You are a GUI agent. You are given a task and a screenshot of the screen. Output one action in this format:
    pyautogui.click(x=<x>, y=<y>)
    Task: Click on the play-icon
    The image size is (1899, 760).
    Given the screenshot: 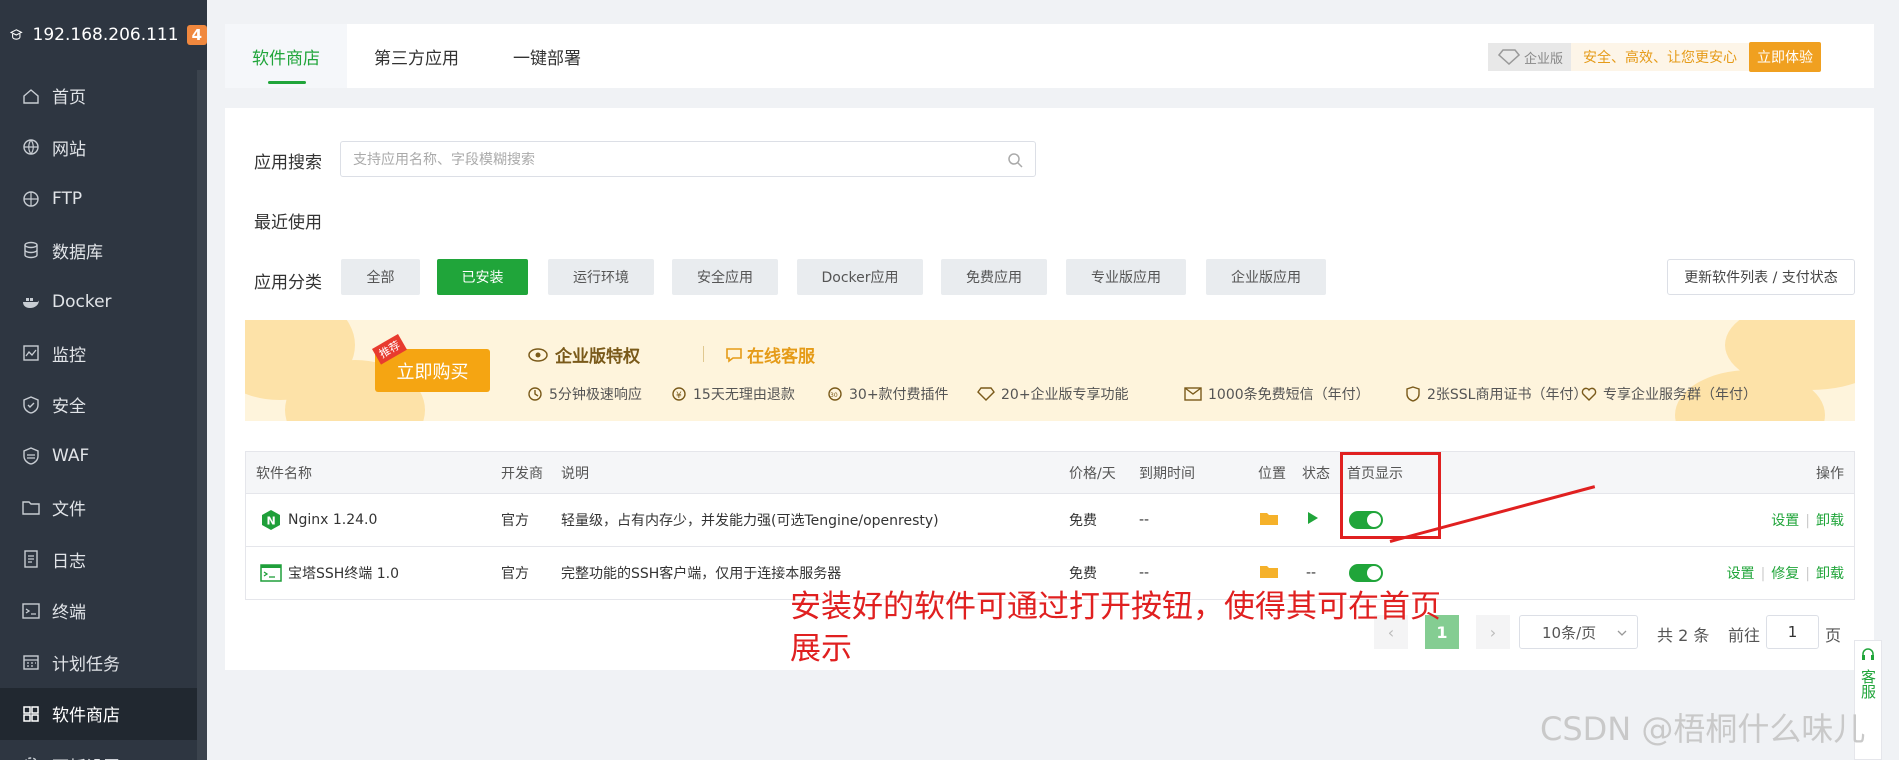 What is the action you would take?
    pyautogui.click(x=1313, y=520)
    